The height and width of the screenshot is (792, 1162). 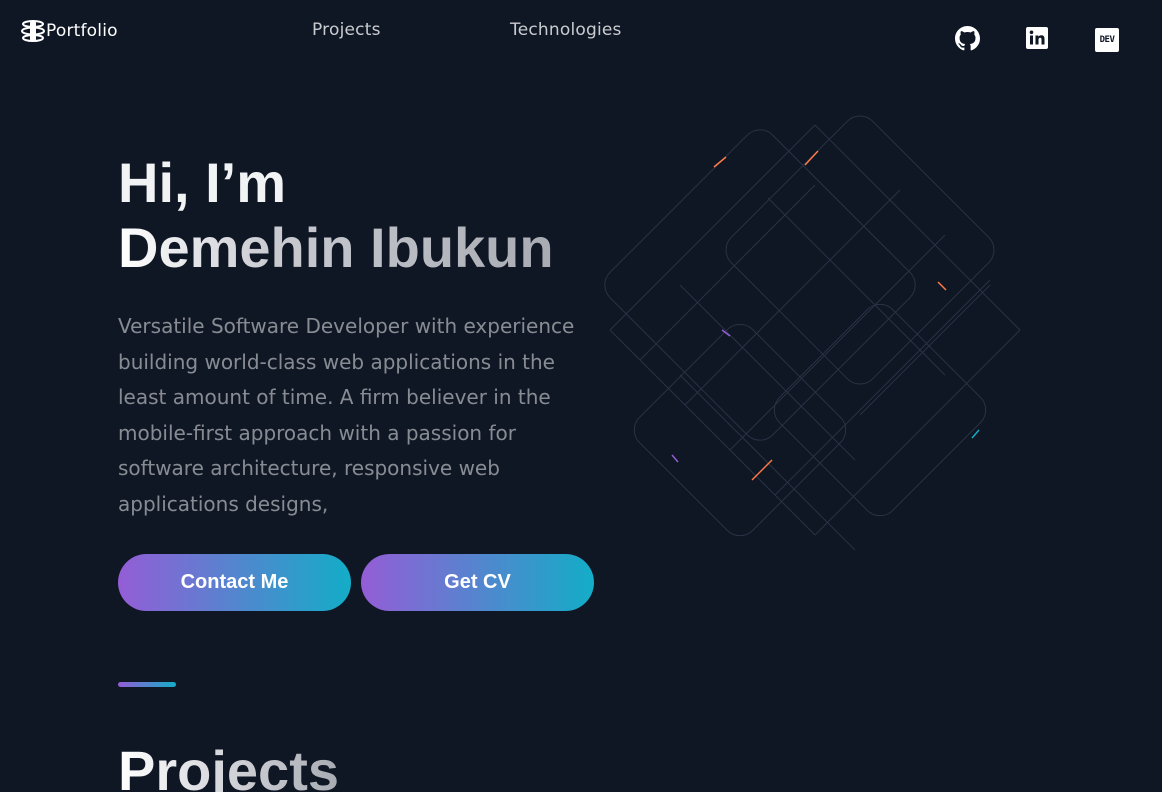 I want to click on github-link, so click(x=967, y=40).